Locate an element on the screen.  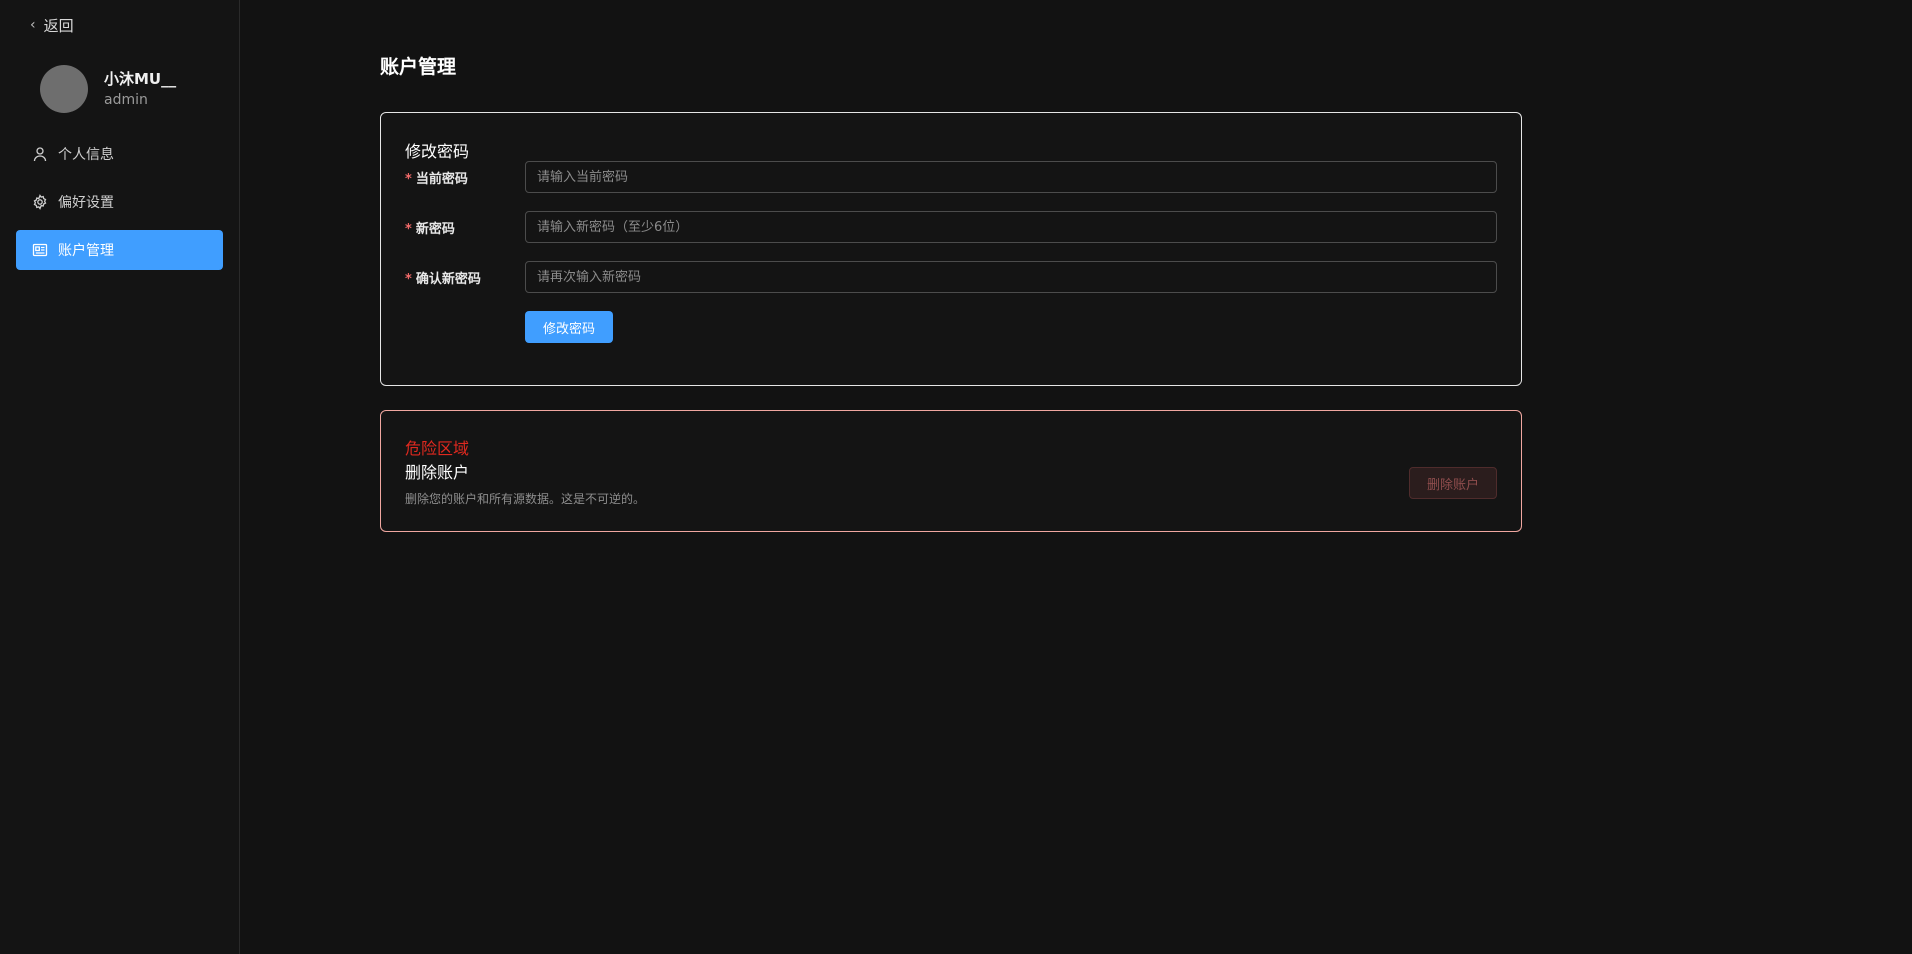
delete-account-description: 删除您的账户和所有源数据。这是不可逆的。 is located at coordinates (525, 499).